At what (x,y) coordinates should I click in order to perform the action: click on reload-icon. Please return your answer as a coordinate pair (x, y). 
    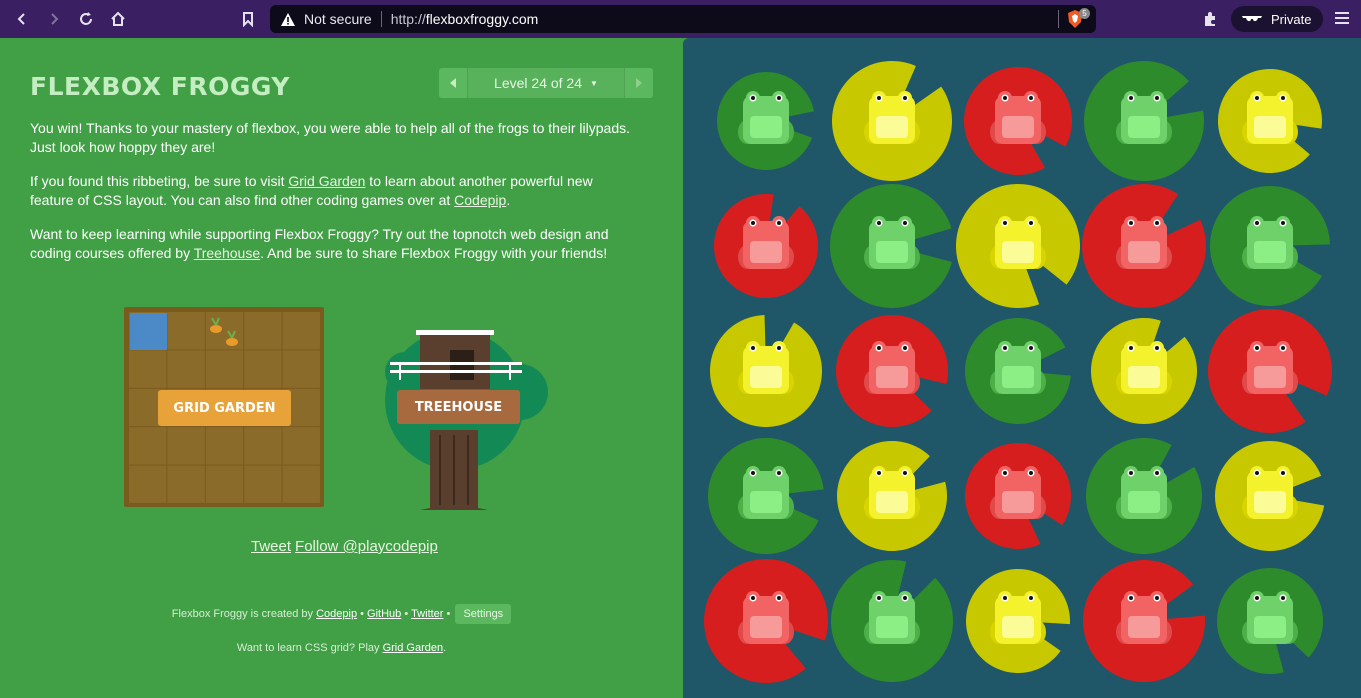
    Looking at the image, I should click on (86, 19).